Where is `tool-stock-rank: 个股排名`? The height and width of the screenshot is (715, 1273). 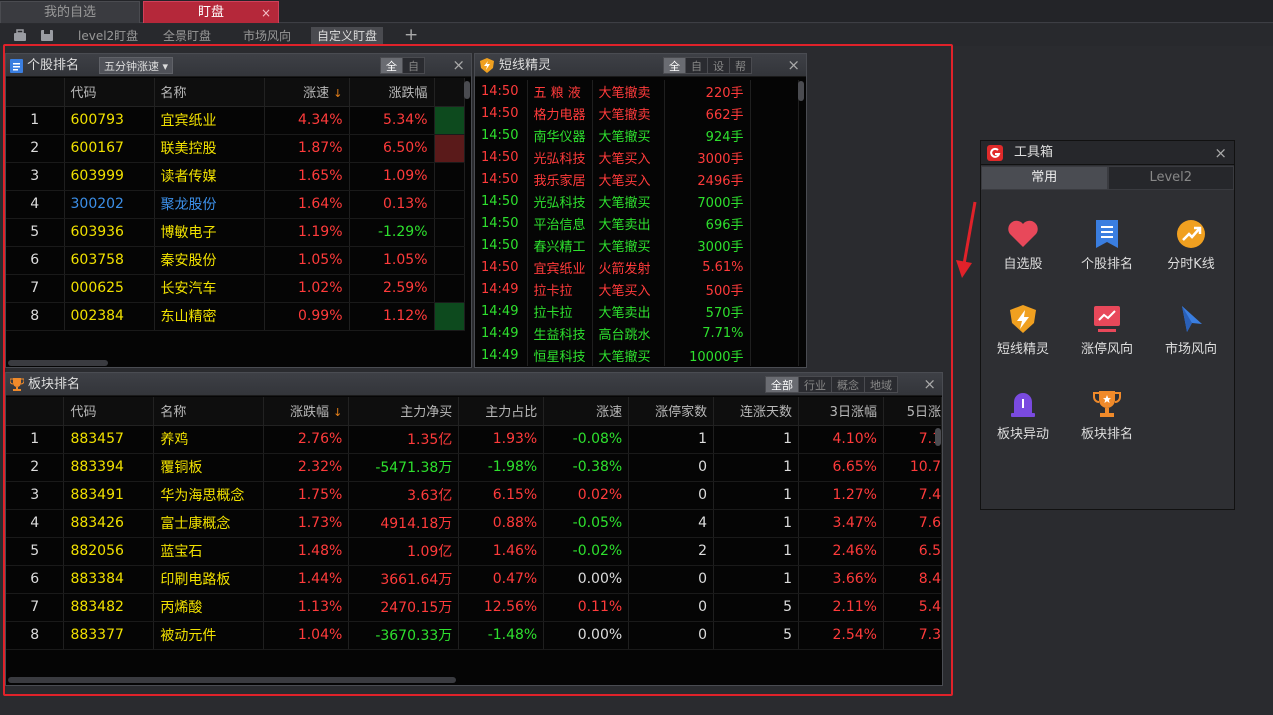 tool-stock-rank: 个股排名 is located at coordinates (1107, 245).